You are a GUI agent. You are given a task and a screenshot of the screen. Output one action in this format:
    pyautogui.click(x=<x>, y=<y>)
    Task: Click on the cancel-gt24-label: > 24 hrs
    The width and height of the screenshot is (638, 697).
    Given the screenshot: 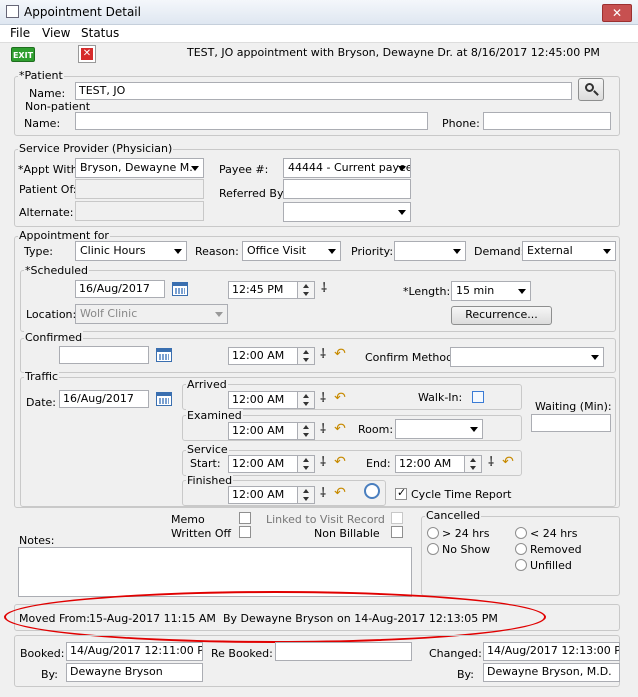 What is the action you would take?
    pyautogui.click(x=466, y=533)
    